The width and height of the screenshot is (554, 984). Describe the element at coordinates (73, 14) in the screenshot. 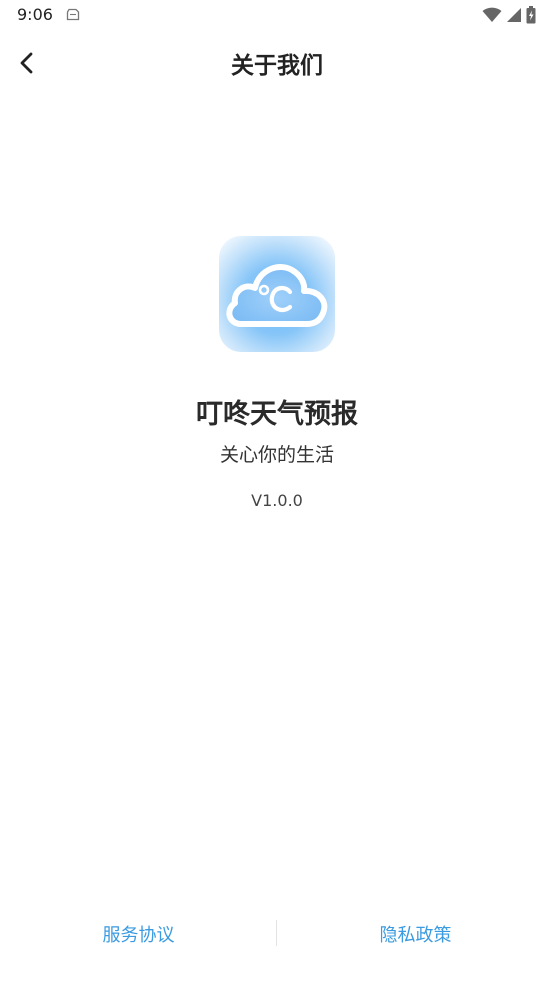

I see `sim-card-icon` at that location.